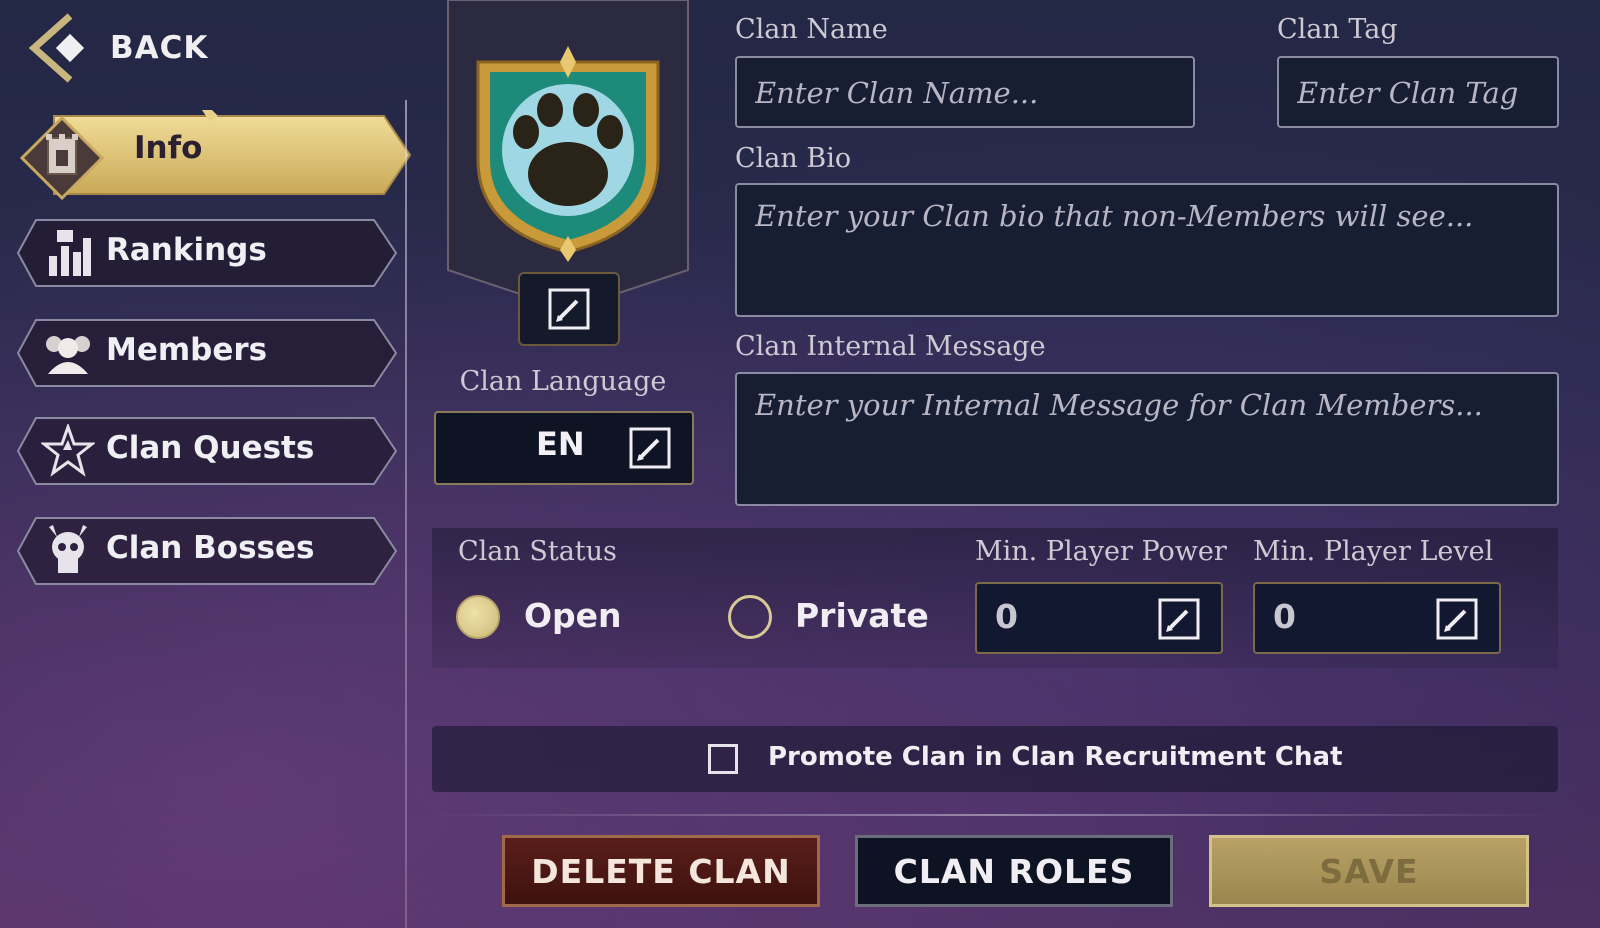 The width and height of the screenshot is (1600, 928). Describe the element at coordinates (1377, 618) in the screenshot. I see `min-player-level-input: 0` at that location.